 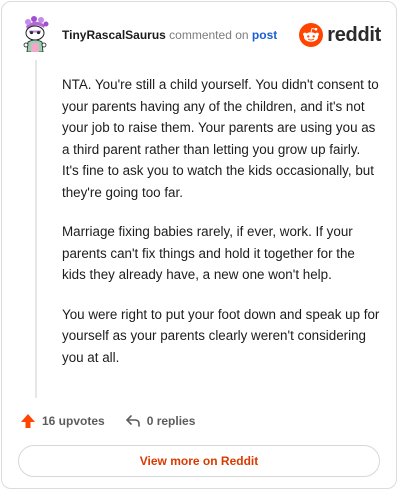 What do you see at coordinates (107, 421) in the screenshot?
I see `comment-actions: 16 upvotes 0 replies` at bounding box center [107, 421].